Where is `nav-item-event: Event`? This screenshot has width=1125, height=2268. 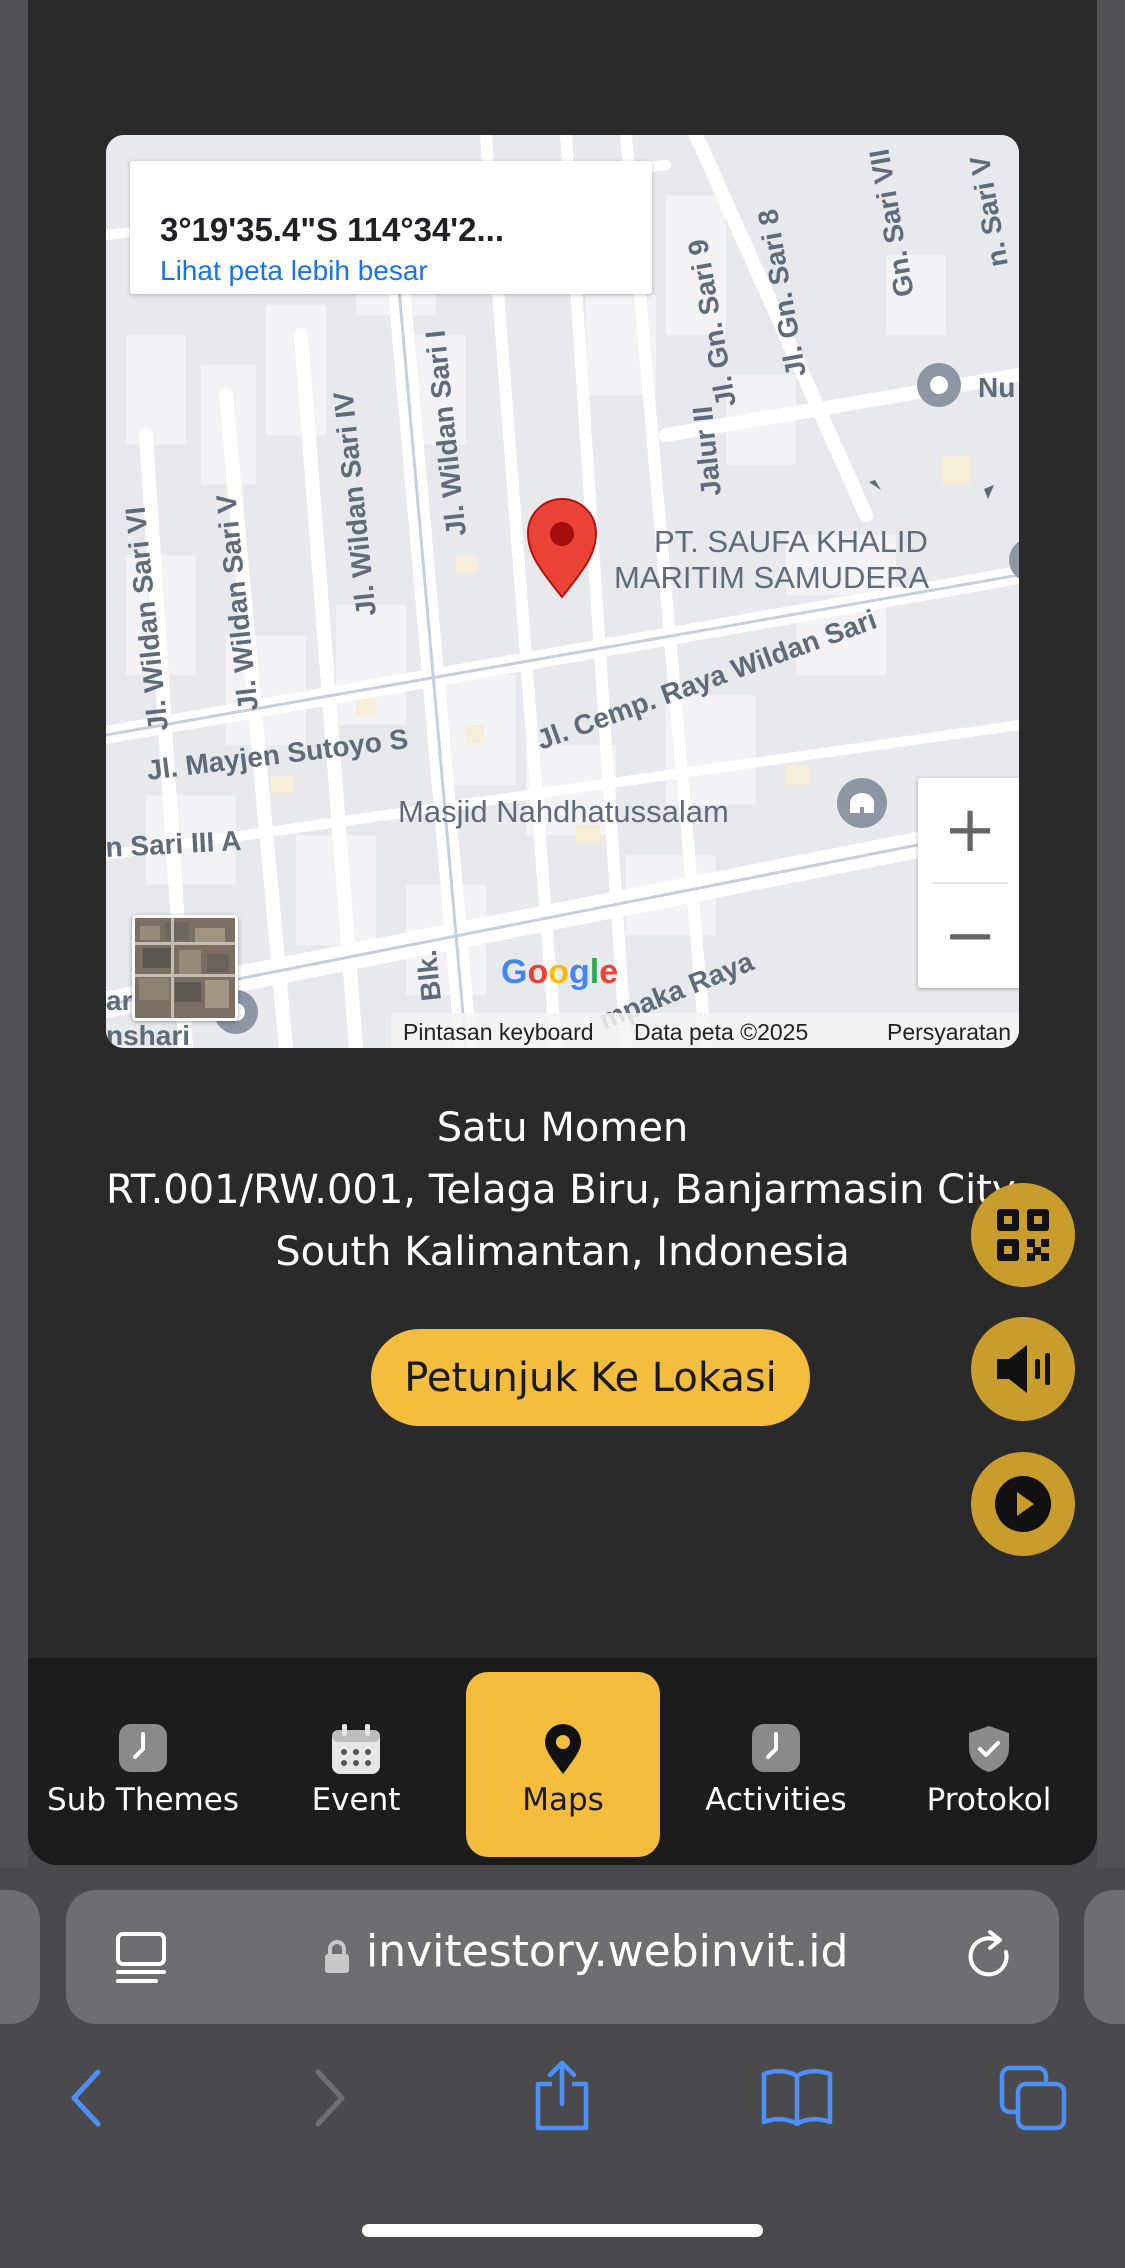
nav-item-event: Event is located at coordinates (356, 1764).